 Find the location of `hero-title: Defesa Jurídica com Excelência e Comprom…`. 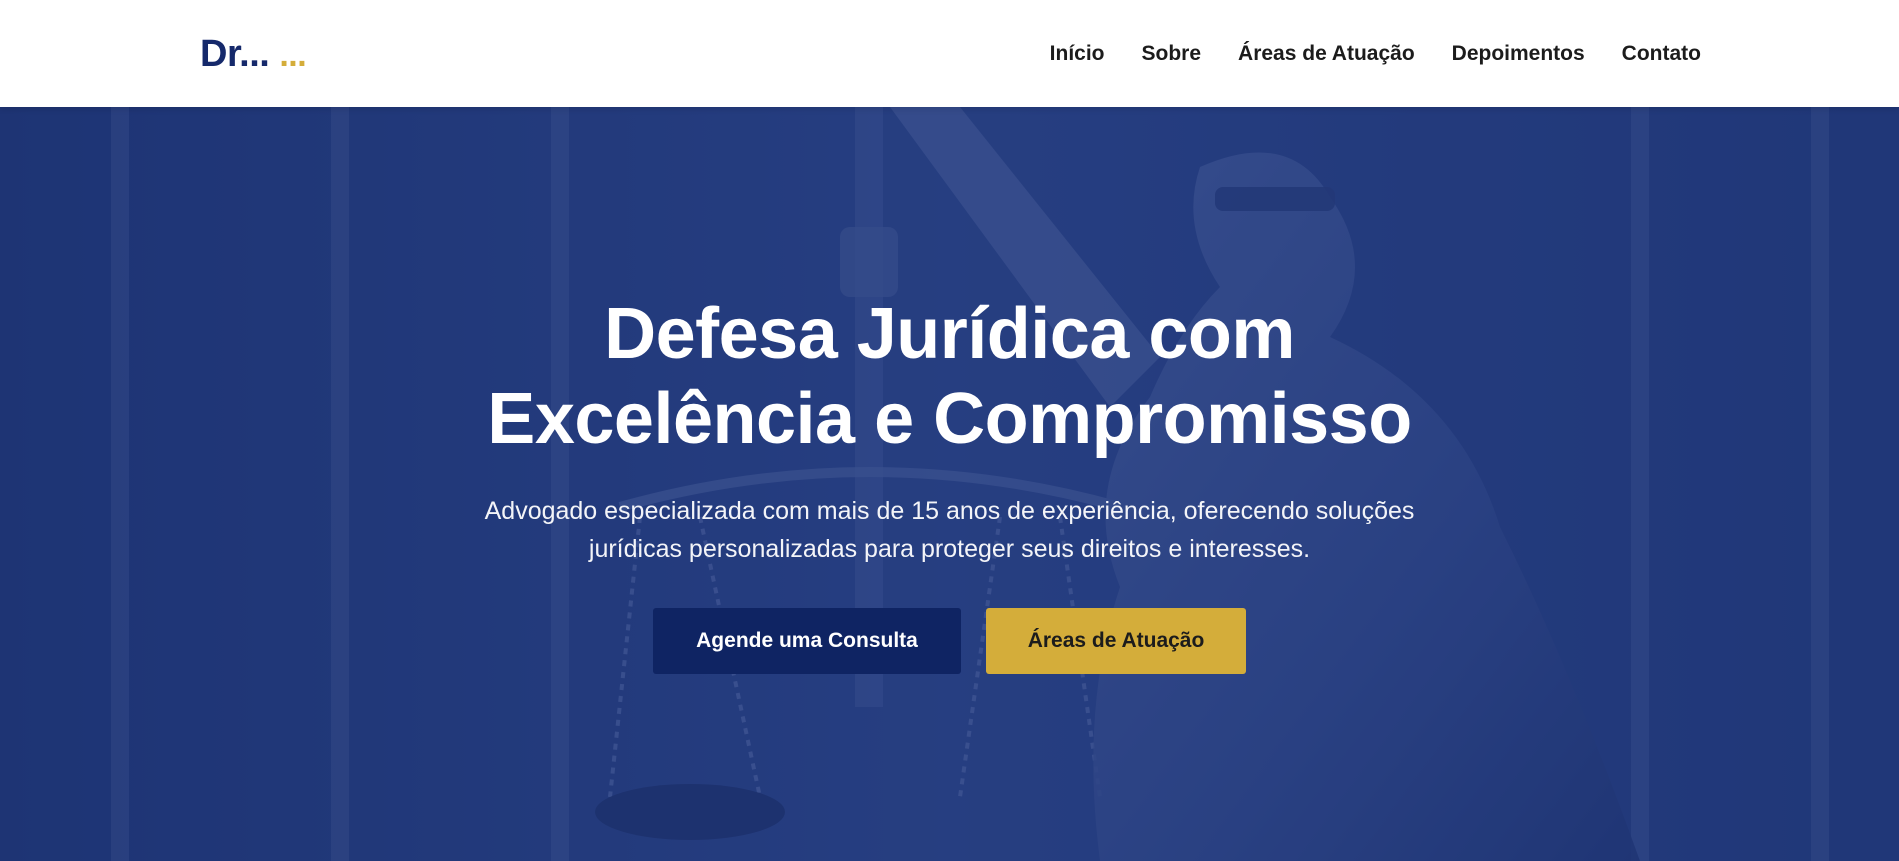

hero-title: Defesa Jurídica com Excelência e Comprom… is located at coordinates (950, 377).